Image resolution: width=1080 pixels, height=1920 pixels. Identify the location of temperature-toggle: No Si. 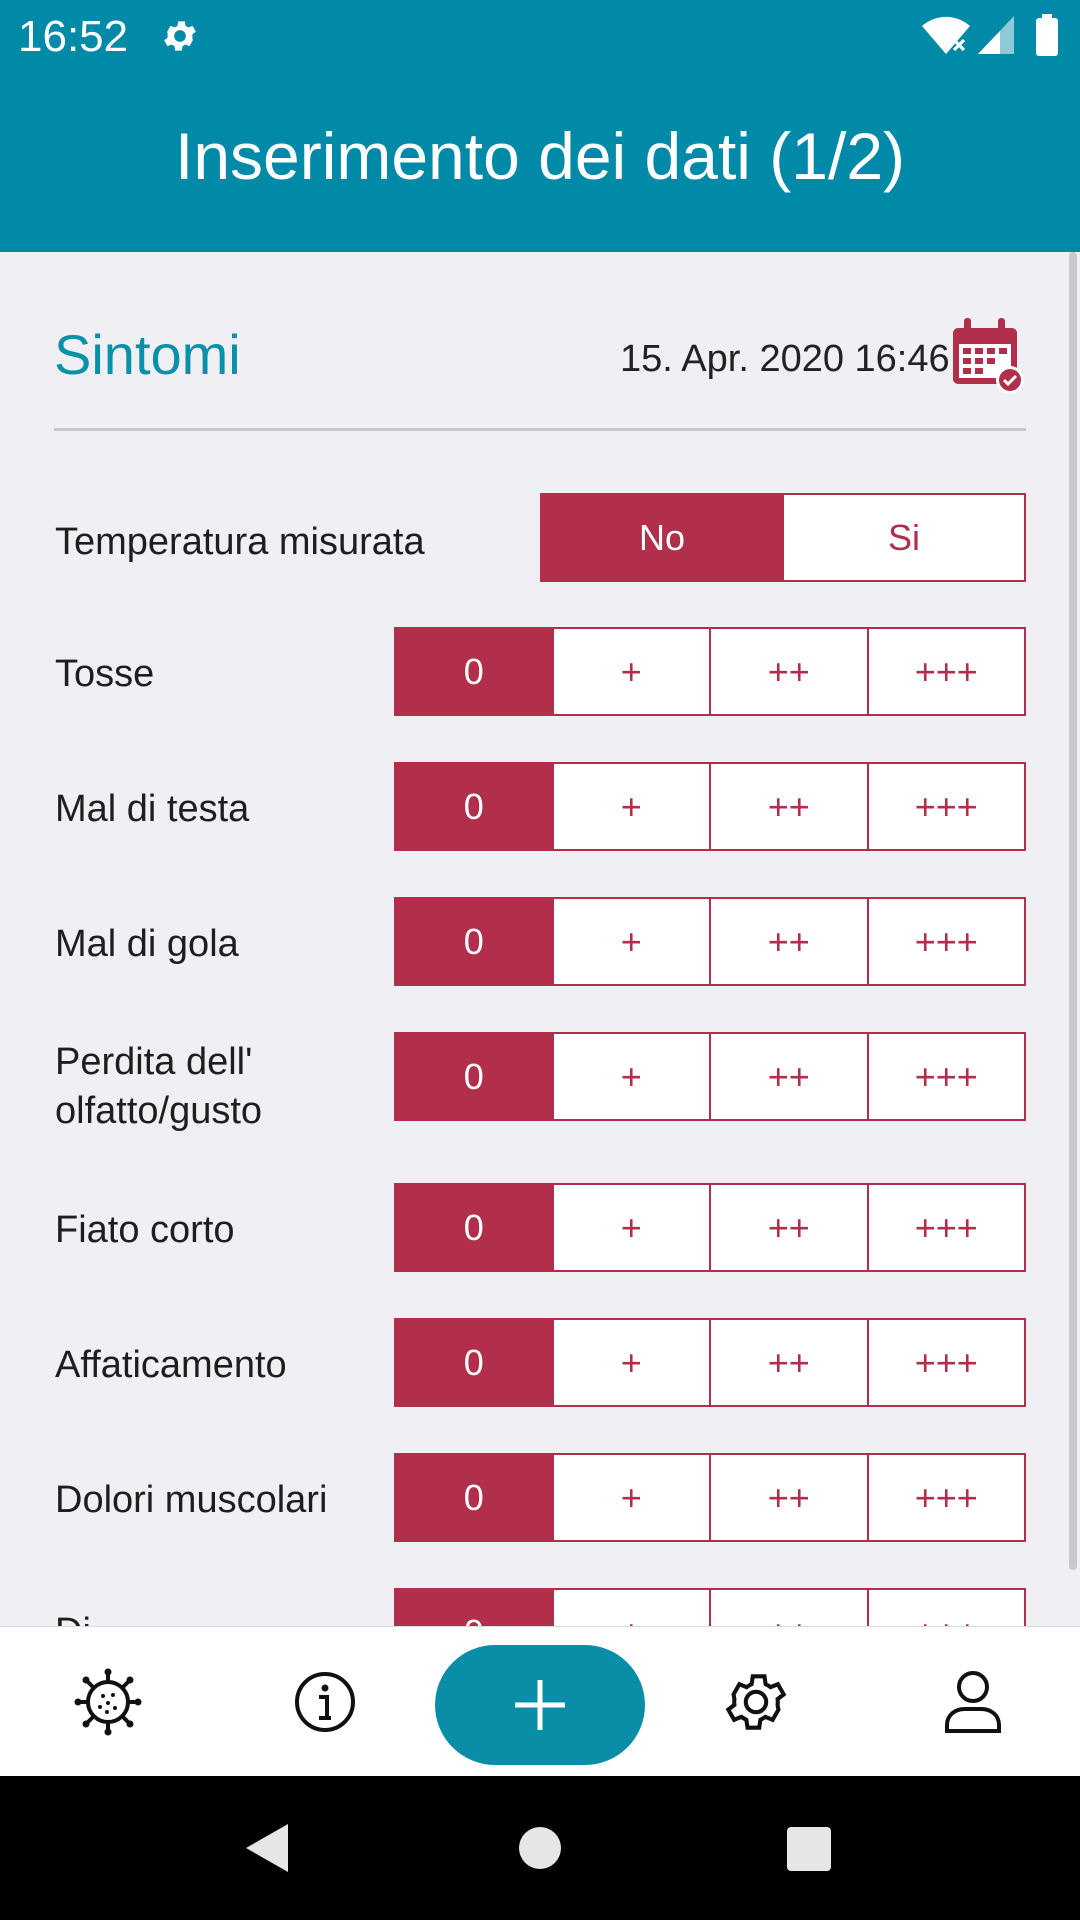
(783, 537).